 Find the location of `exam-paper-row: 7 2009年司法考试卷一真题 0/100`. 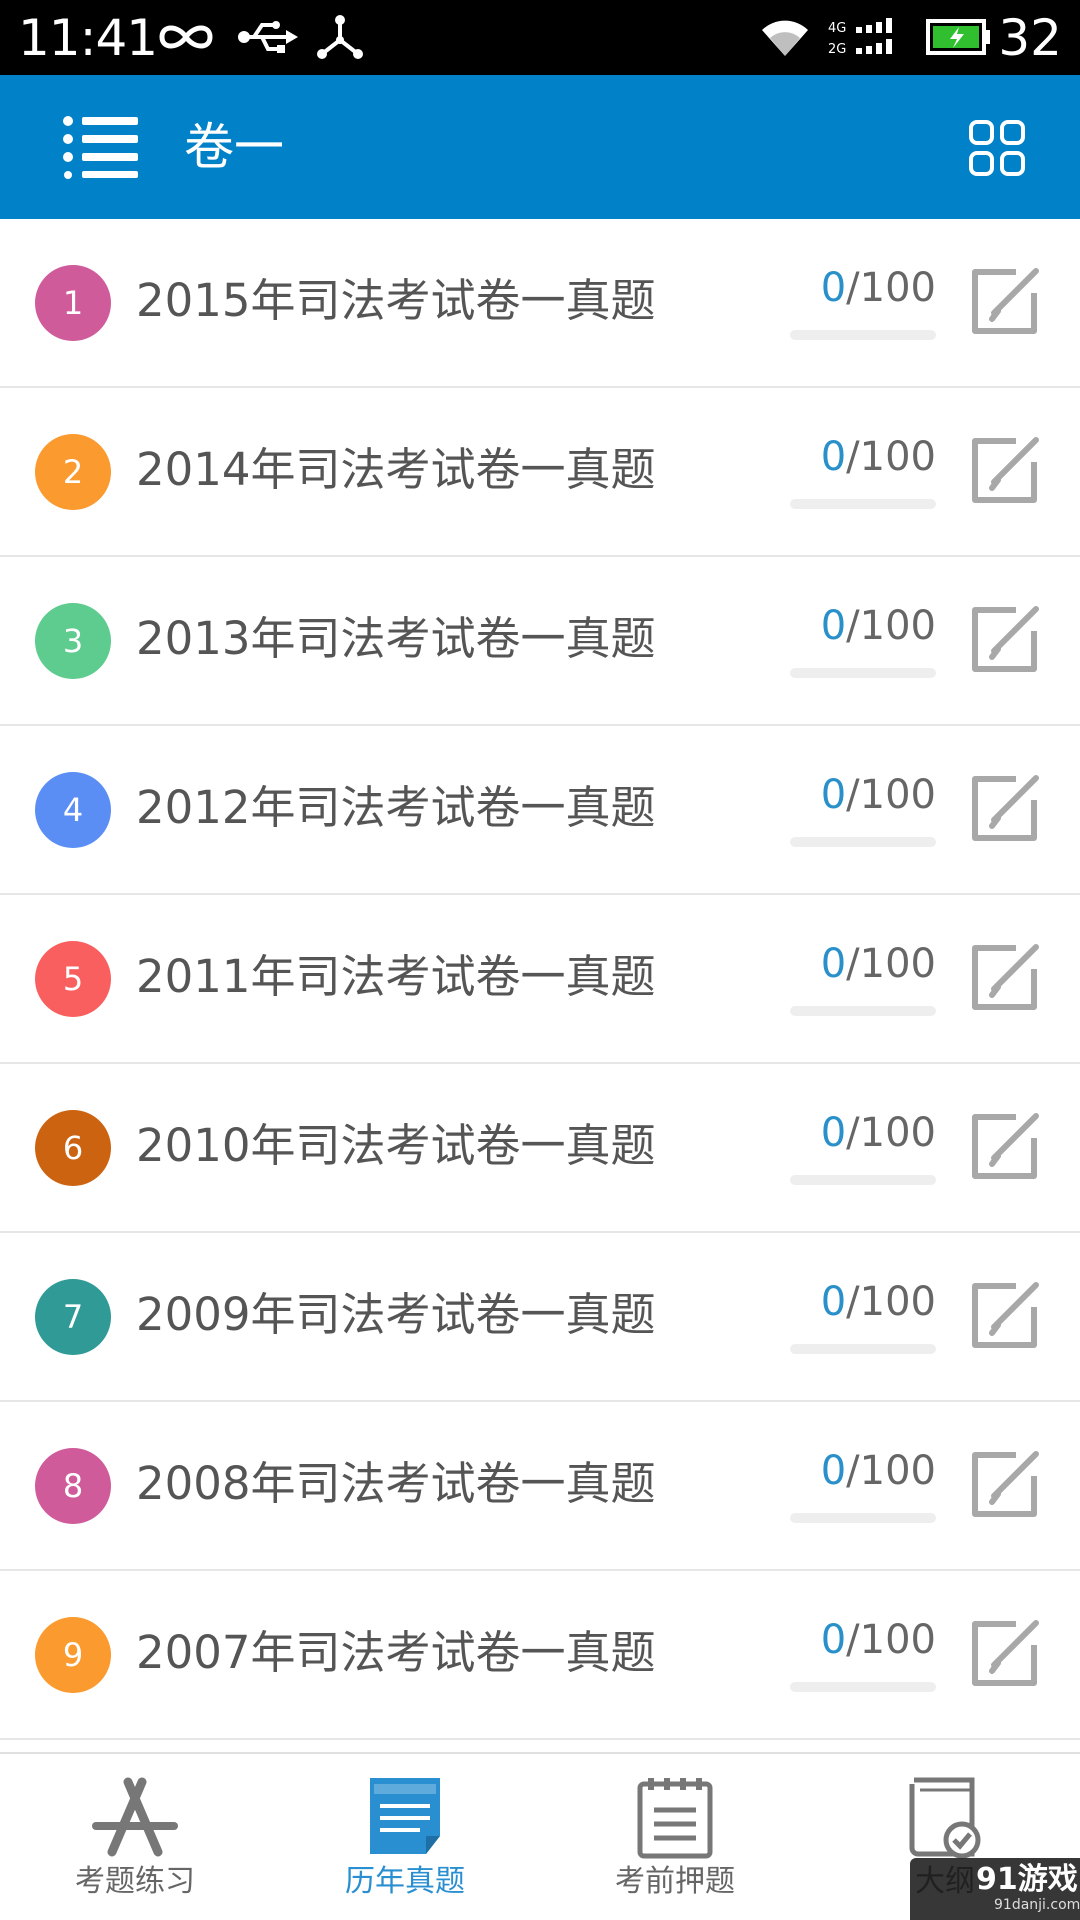

exam-paper-row: 7 2009年司法考试卷一真题 0/100 is located at coordinates (540, 1317).